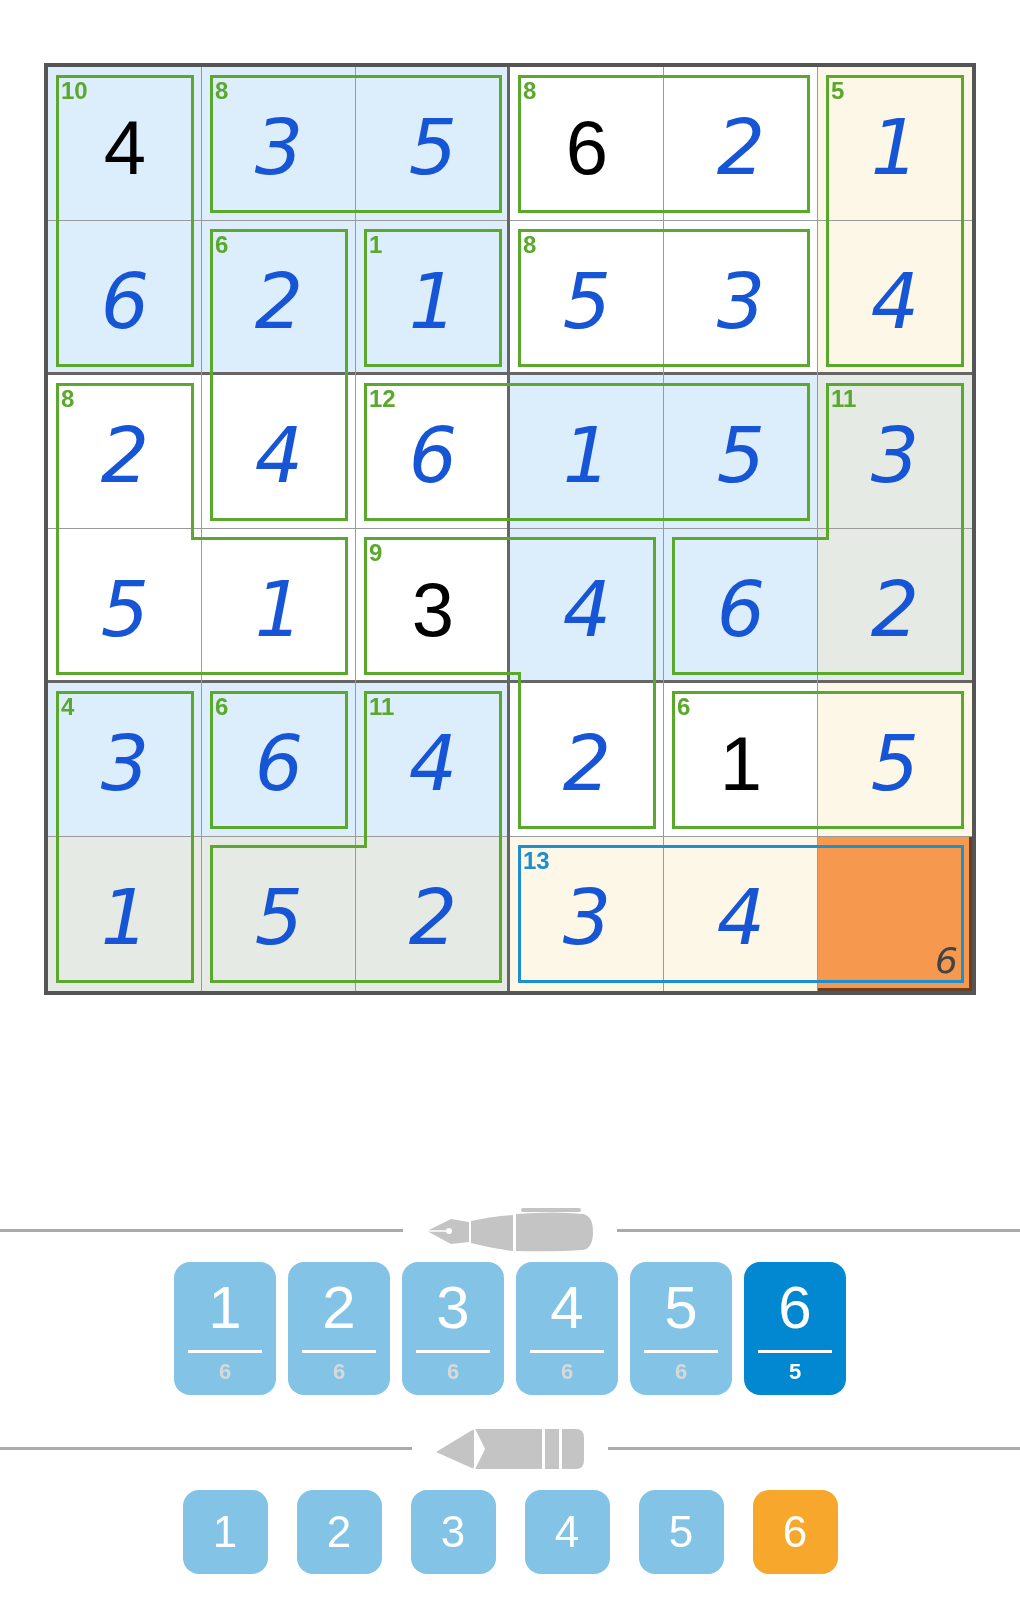  I want to click on grid-cell: 9 3, so click(433, 606).